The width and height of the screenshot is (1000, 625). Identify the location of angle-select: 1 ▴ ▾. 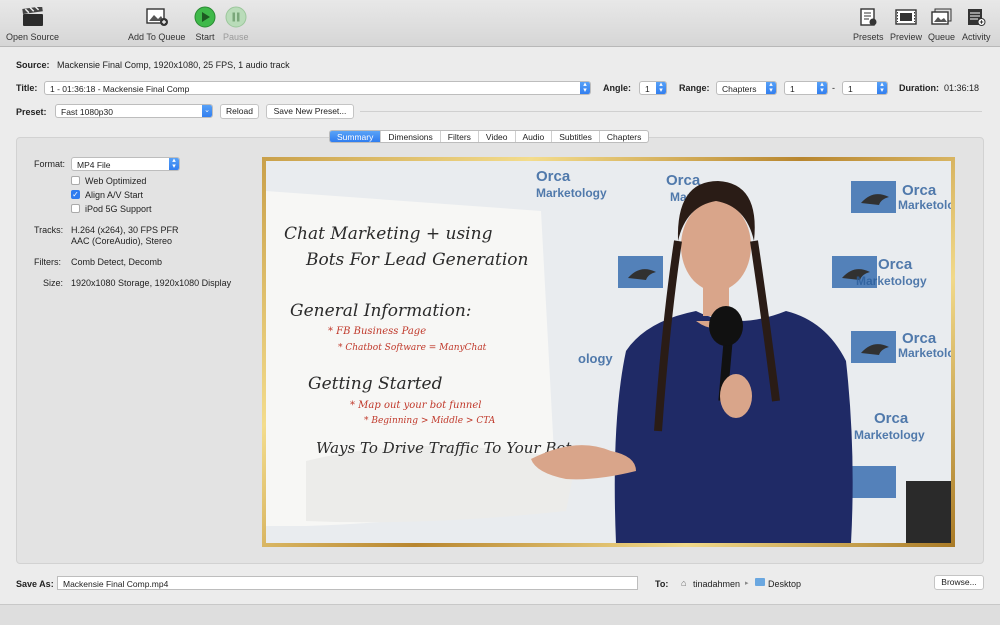
(653, 88).